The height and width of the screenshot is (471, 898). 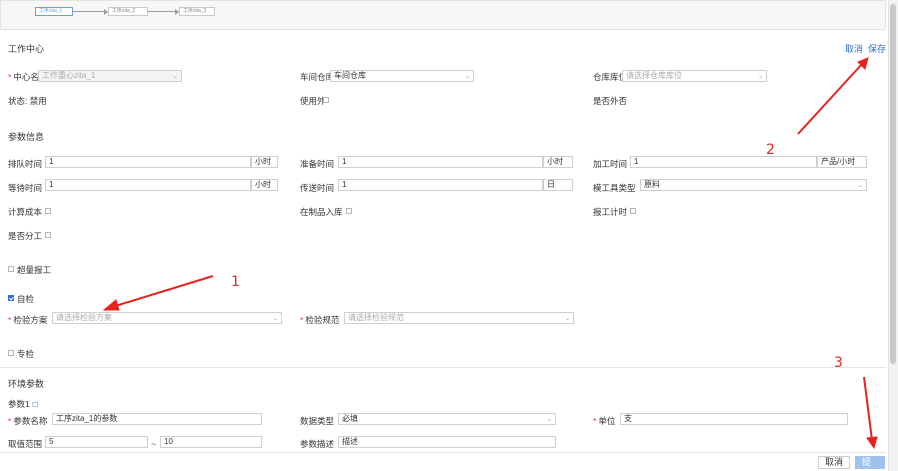 I want to click on flow-node-2: 工序zita_2, so click(x=128, y=11).